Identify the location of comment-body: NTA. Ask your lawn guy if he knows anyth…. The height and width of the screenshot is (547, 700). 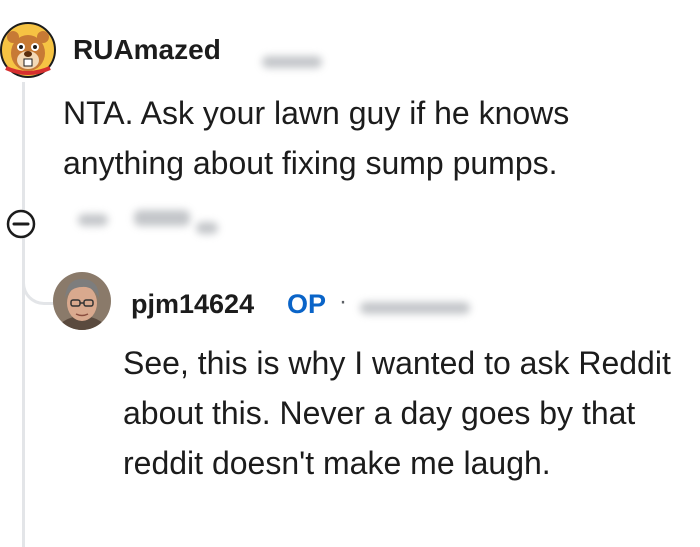
(316, 138).